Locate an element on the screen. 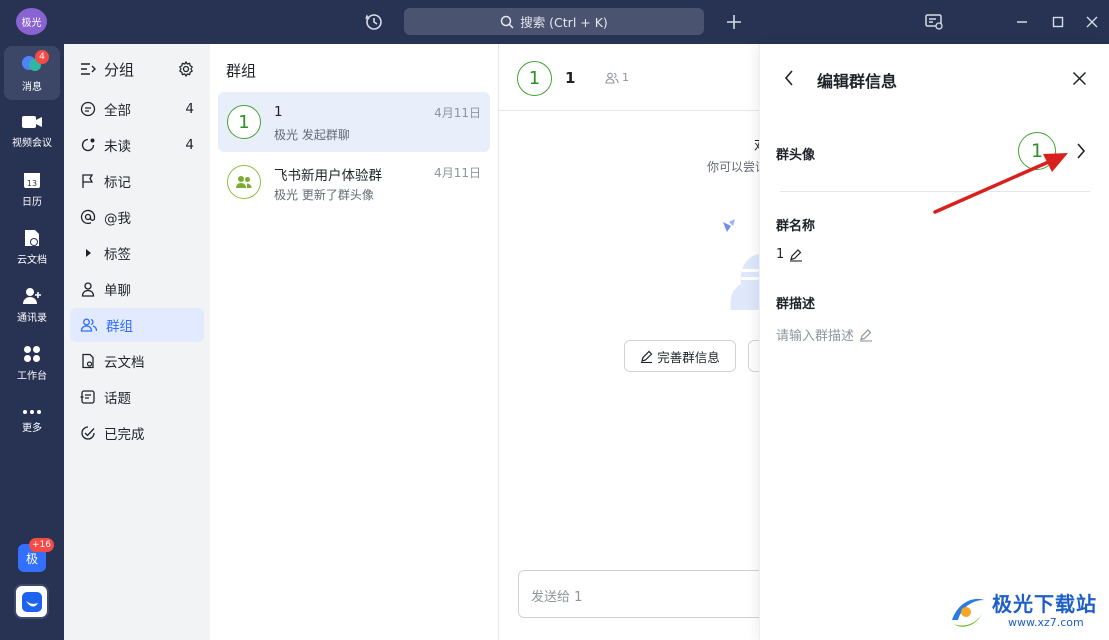 The height and width of the screenshot is (640, 1109). feishu-logo-button is located at coordinates (31, 601).